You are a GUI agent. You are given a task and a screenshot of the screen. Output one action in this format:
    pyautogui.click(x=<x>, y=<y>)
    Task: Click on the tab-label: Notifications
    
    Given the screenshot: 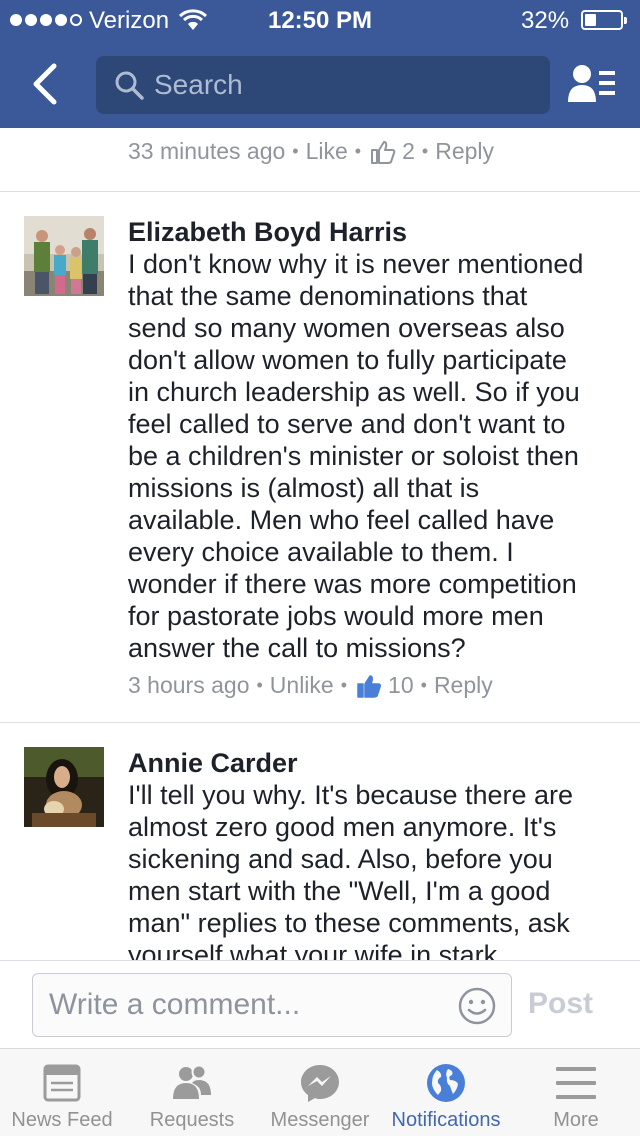 What is the action you would take?
    pyautogui.click(x=446, y=1120)
    